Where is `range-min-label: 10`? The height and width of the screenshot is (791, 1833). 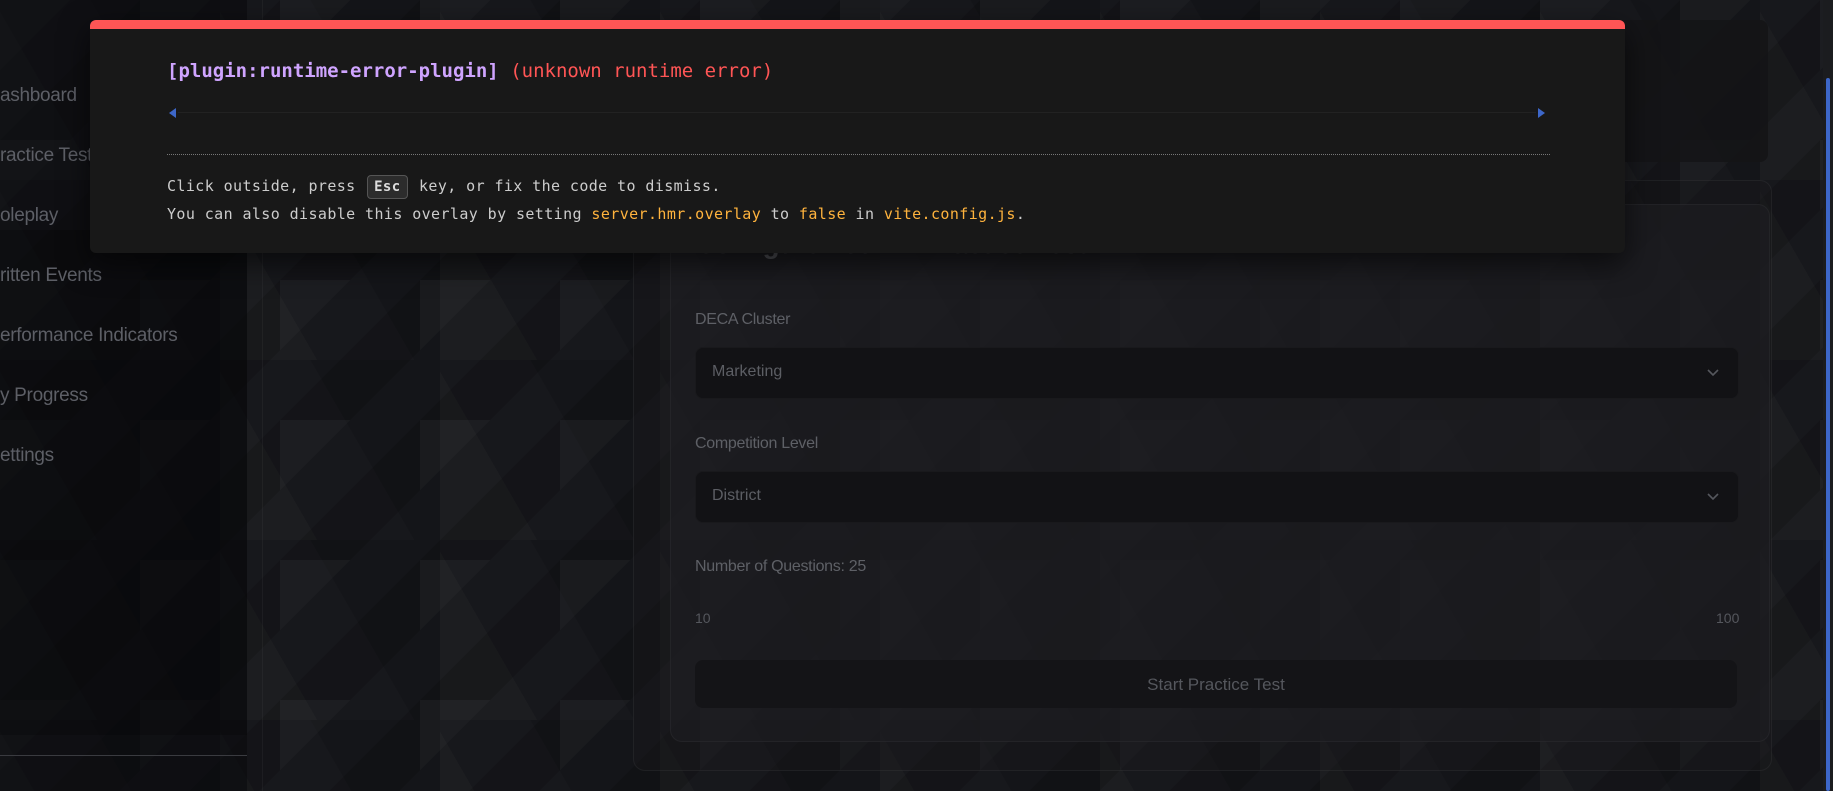
range-min-label: 10 is located at coordinates (703, 618).